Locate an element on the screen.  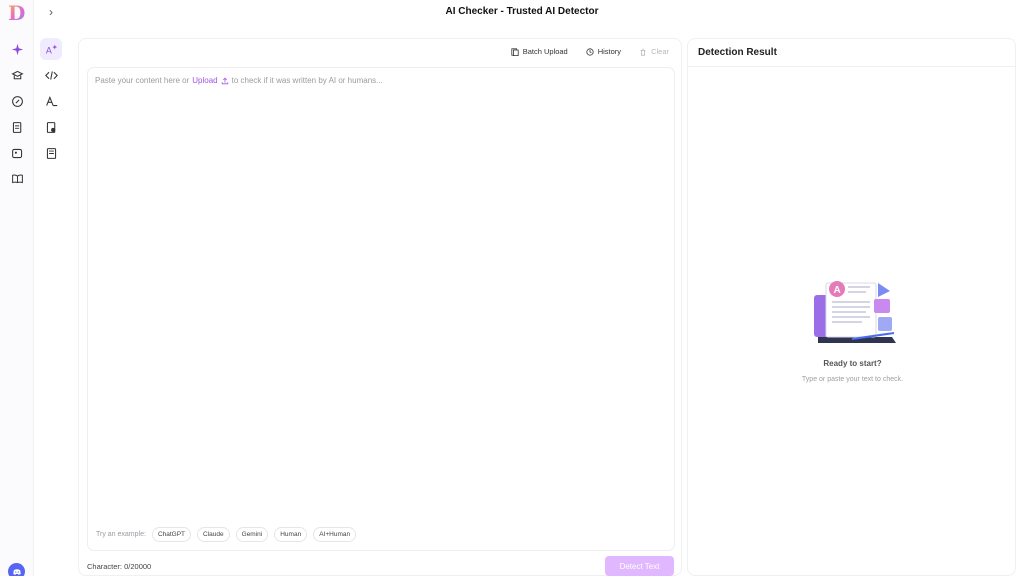
code-icon is located at coordinates (51, 75).